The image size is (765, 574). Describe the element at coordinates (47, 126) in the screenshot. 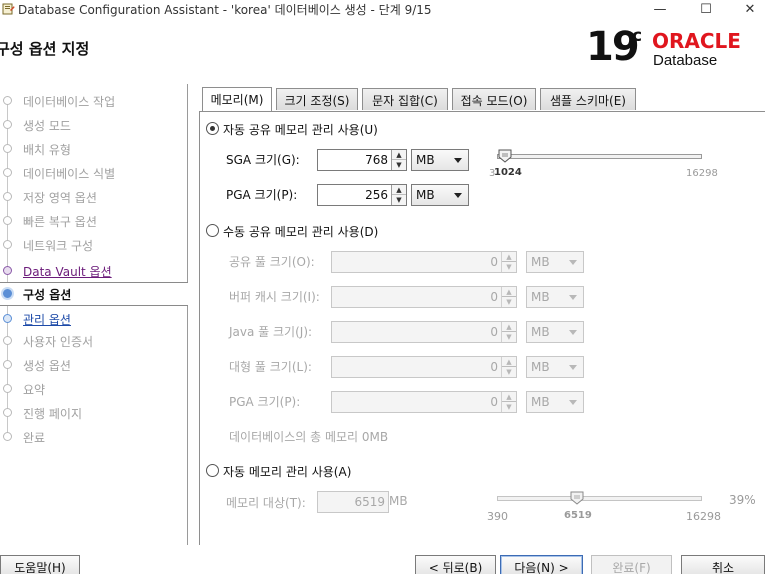

I see `step-label: 생성 모드` at that location.